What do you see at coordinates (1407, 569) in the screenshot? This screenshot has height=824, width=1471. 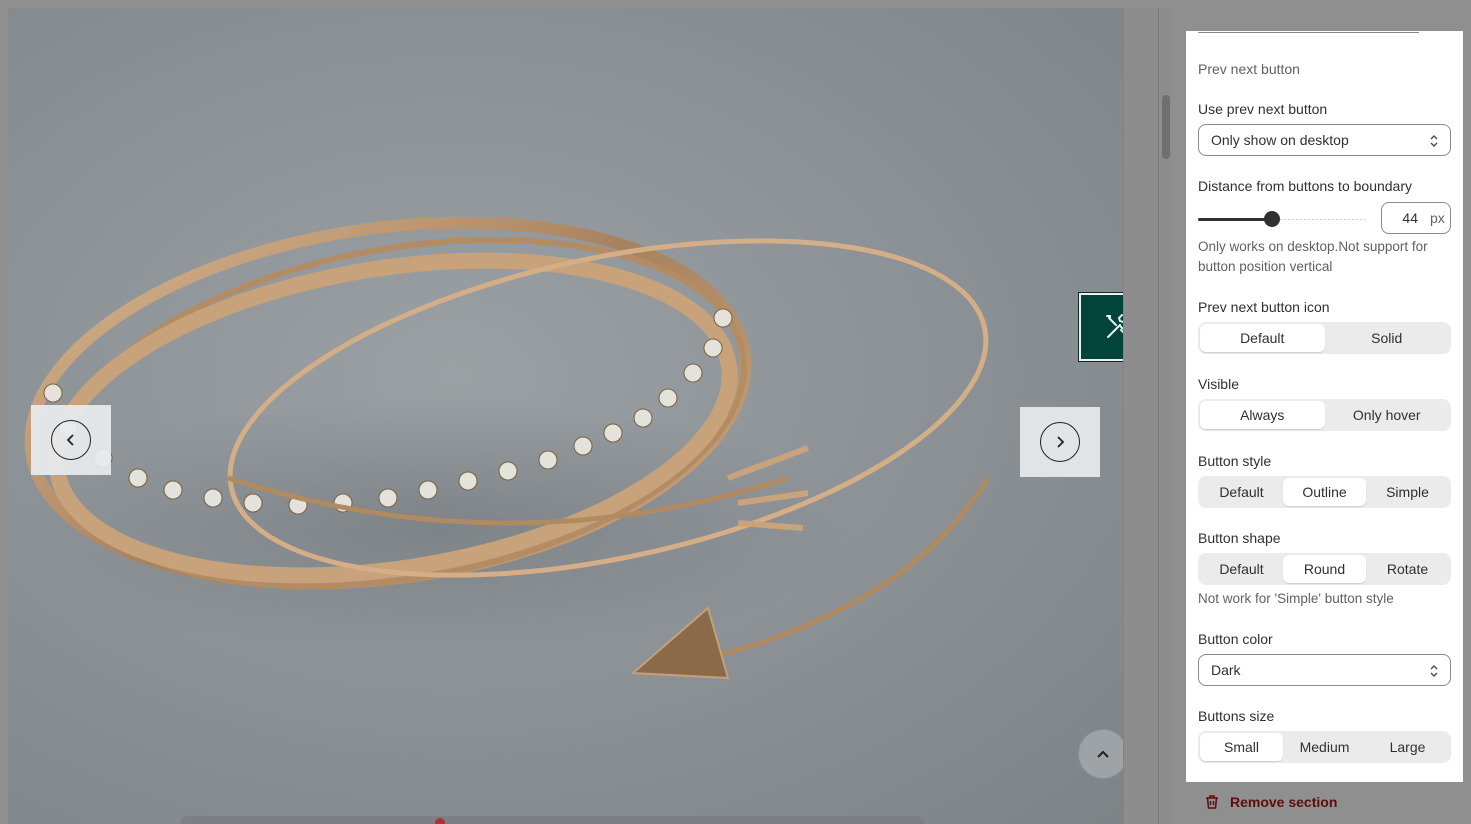 I see `shape-option-rotate: Rotate` at bounding box center [1407, 569].